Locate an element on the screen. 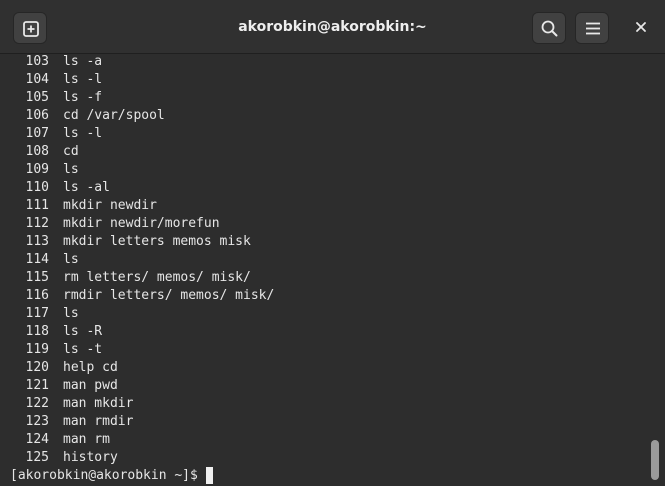 The width and height of the screenshot is (665, 486). window-title: akorobkin@akorobkin:~ is located at coordinates (332, 27).